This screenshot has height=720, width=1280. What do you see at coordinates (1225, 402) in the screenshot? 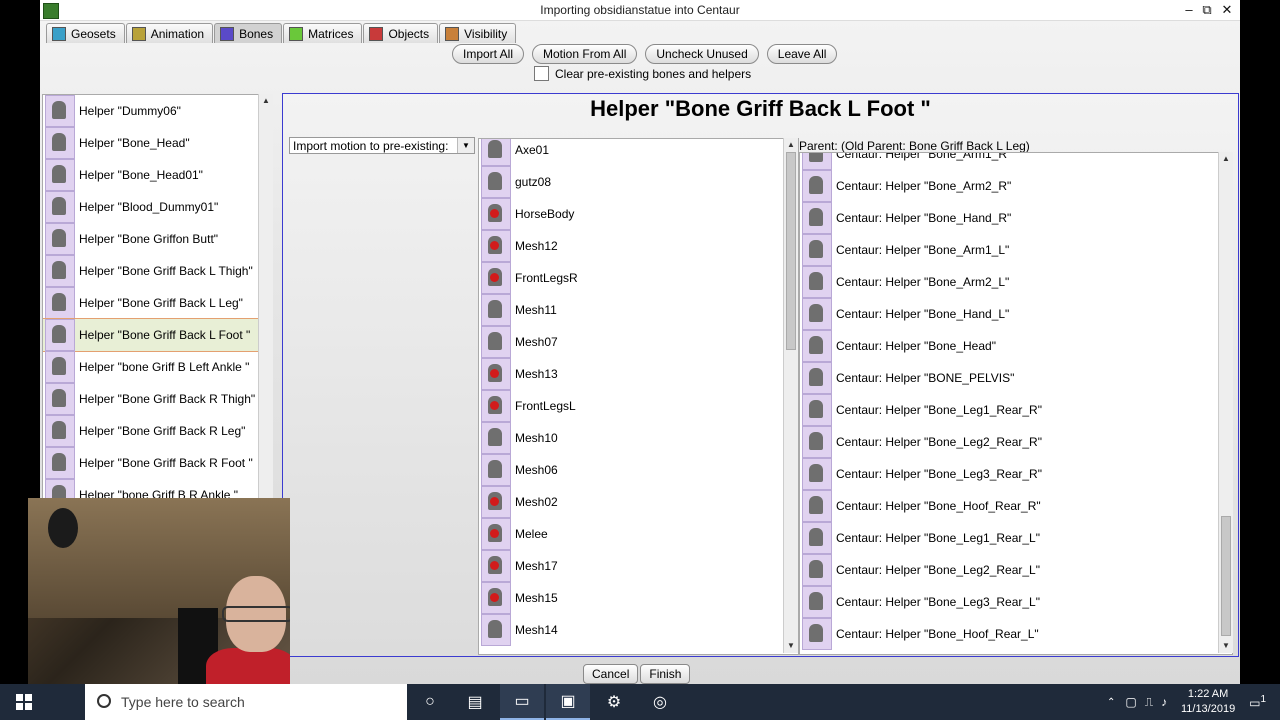
I see `parent-list-scrollbar: ▲ ▼` at bounding box center [1225, 402].